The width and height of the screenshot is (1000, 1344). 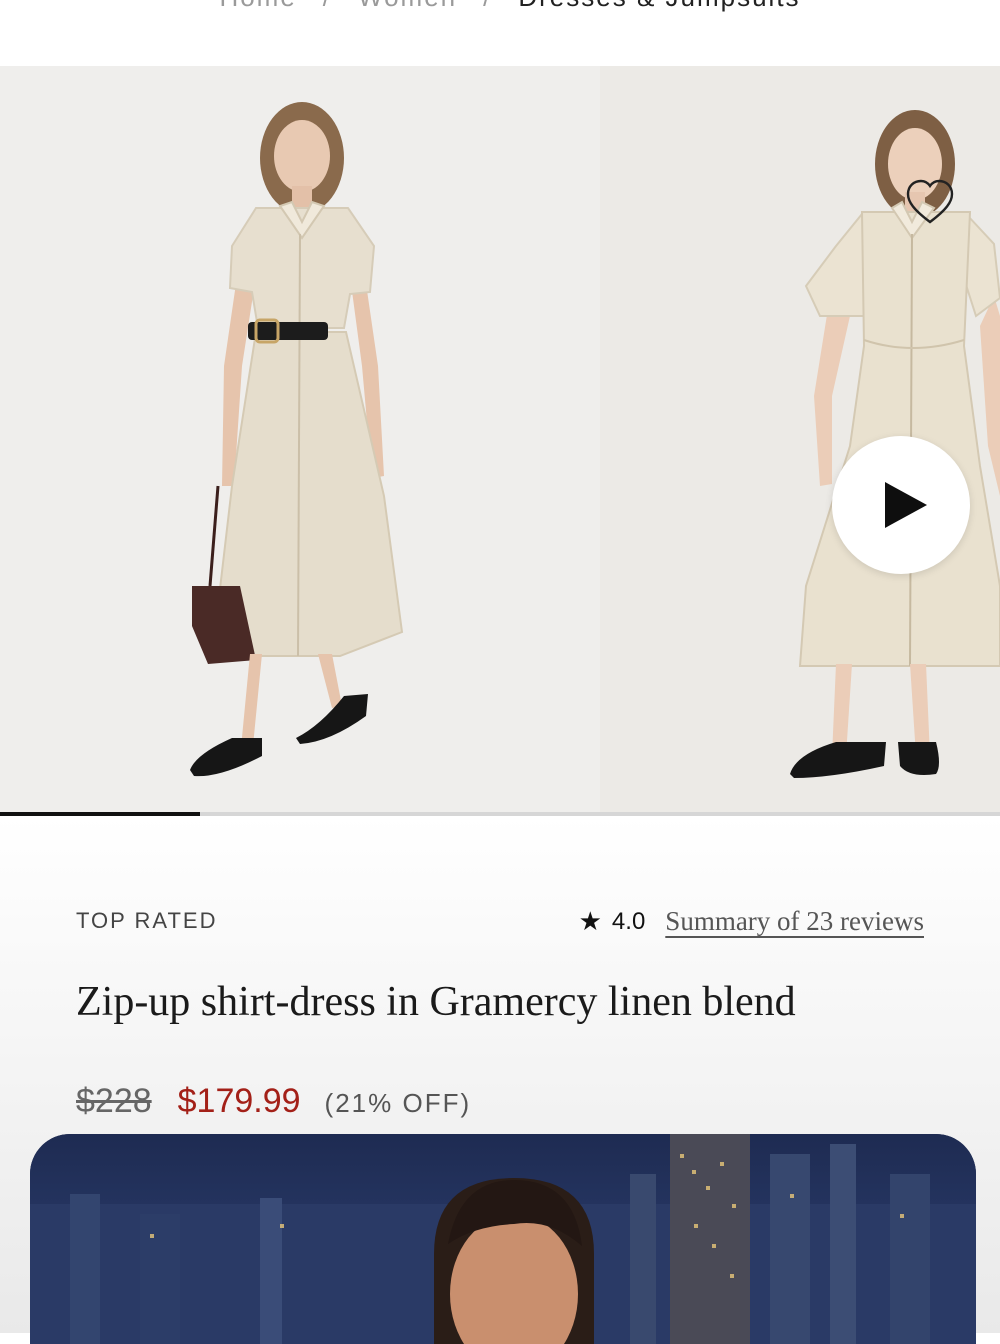 I want to click on play-video-button, so click(x=901, y=505).